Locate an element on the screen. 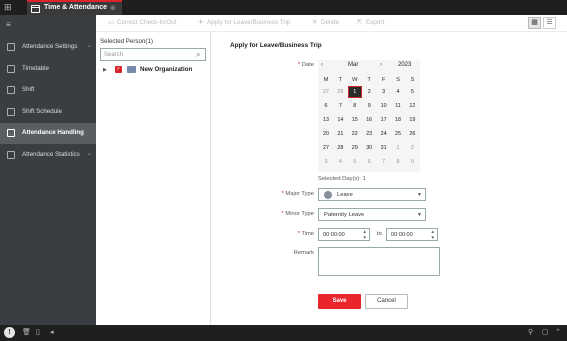 The width and height of the screenshot is (567, 341). organization-icon is located at coordinates (131, 69).